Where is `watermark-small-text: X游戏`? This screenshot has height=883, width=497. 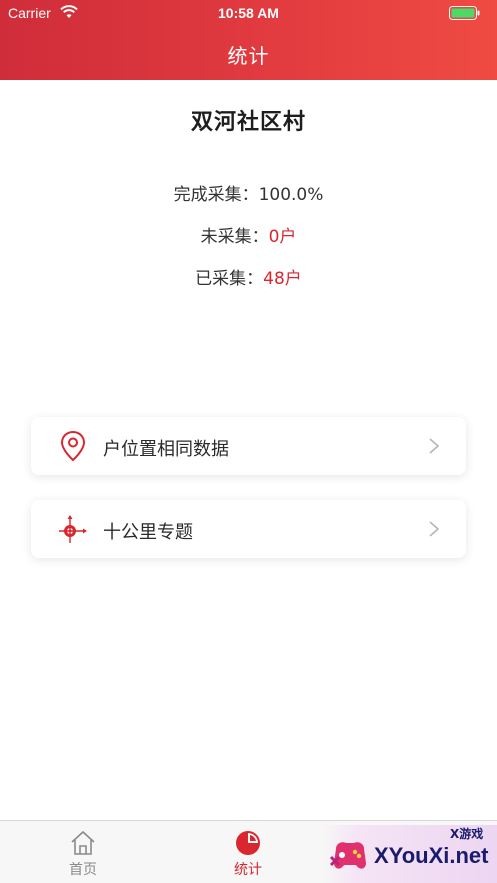 watermark-small-text: X游戏 is located at coordinates (467, 834).